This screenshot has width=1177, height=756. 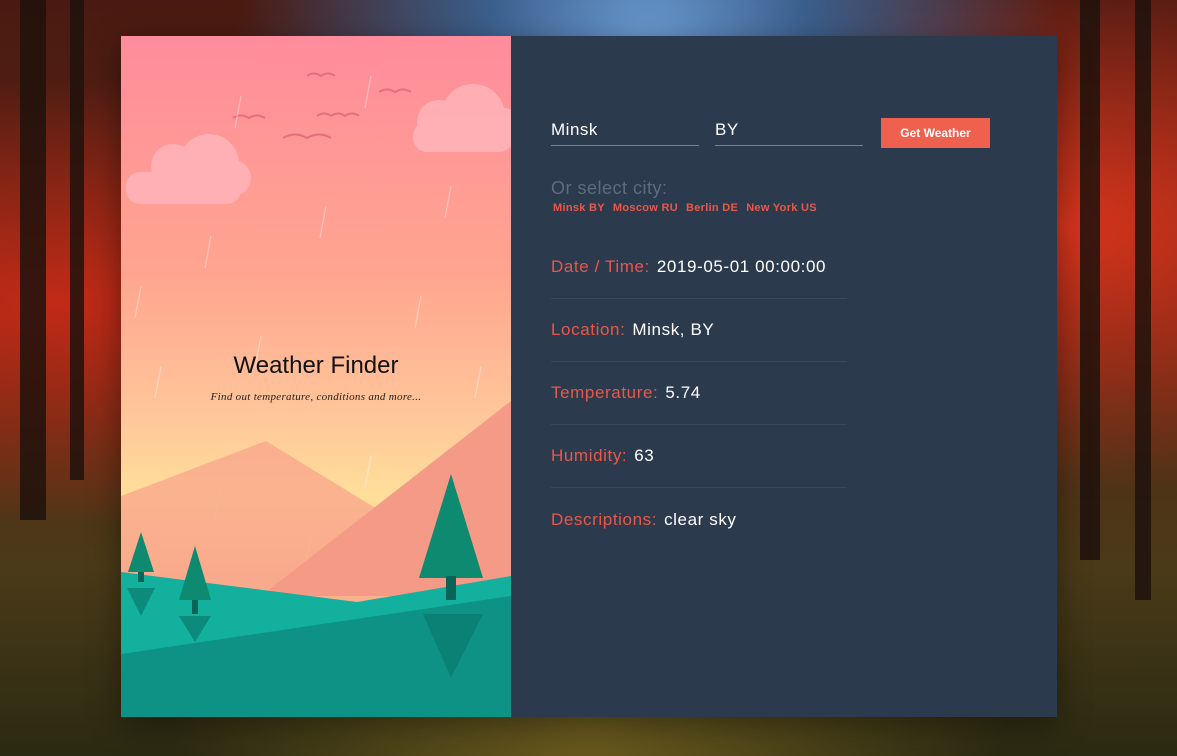 I want to click on description-label: Descriptions:, so click(x=604, y=519).